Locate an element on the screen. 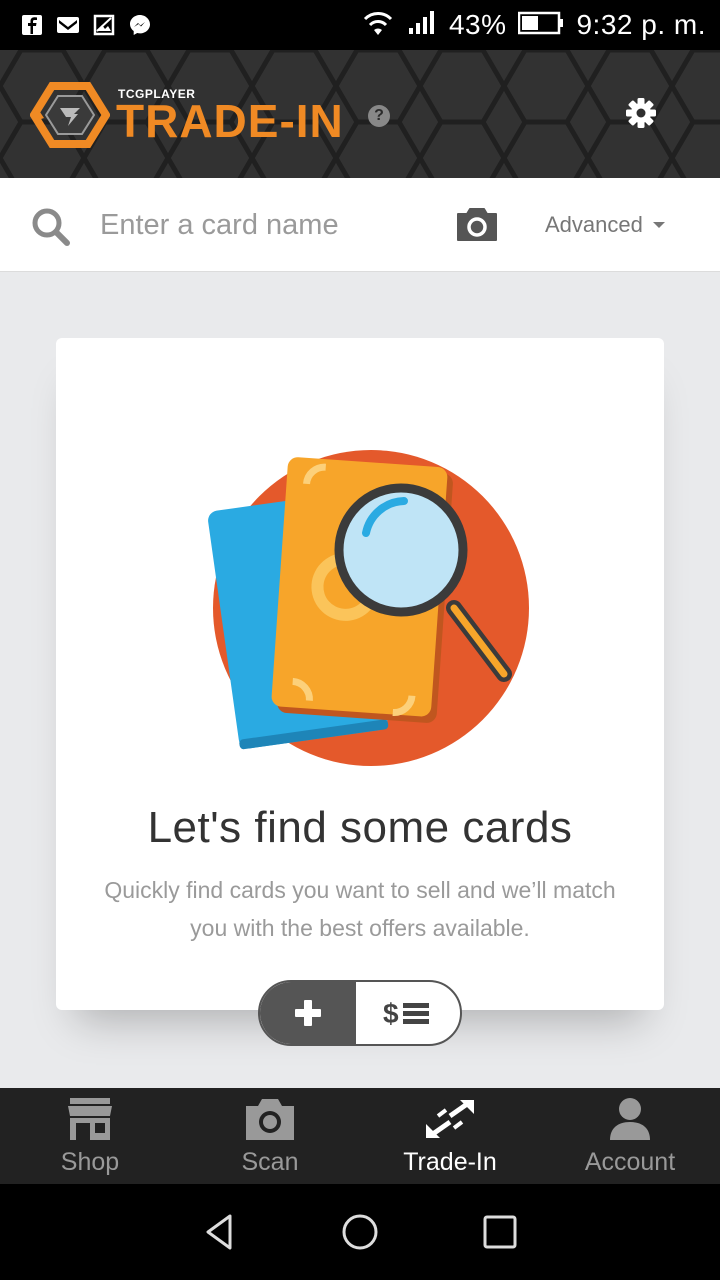  system-navigation-bar is located at coordinates (360, 1232).